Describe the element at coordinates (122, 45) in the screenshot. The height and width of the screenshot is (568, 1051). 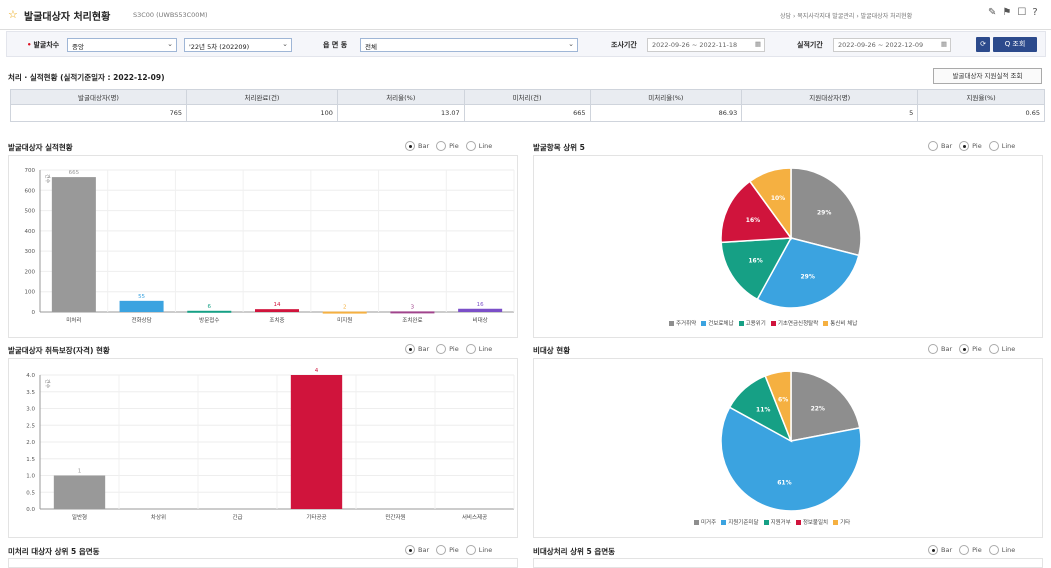
I see `batch-select: 중앙 ⌄` at that location.